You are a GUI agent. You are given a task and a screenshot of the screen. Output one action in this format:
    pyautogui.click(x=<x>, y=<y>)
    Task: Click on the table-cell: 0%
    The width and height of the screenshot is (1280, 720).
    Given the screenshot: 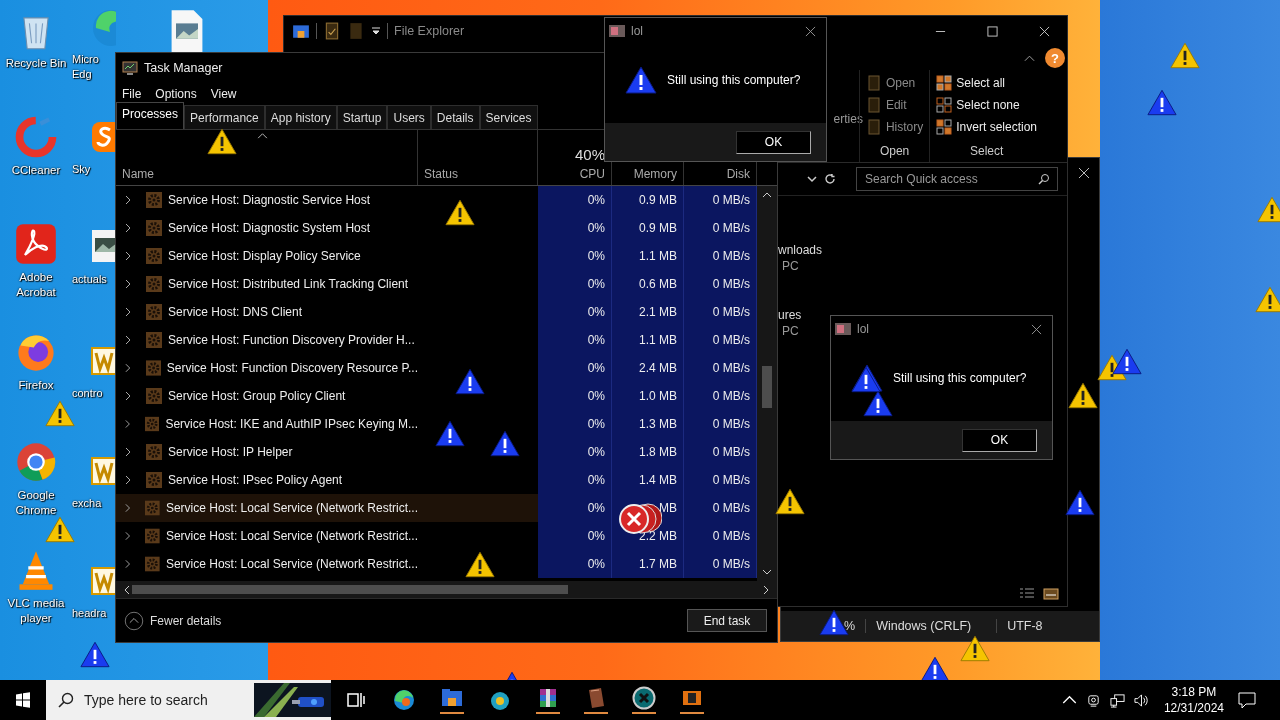 What is the action you would take?
    pyautogui.click(x=575, y=200)
    